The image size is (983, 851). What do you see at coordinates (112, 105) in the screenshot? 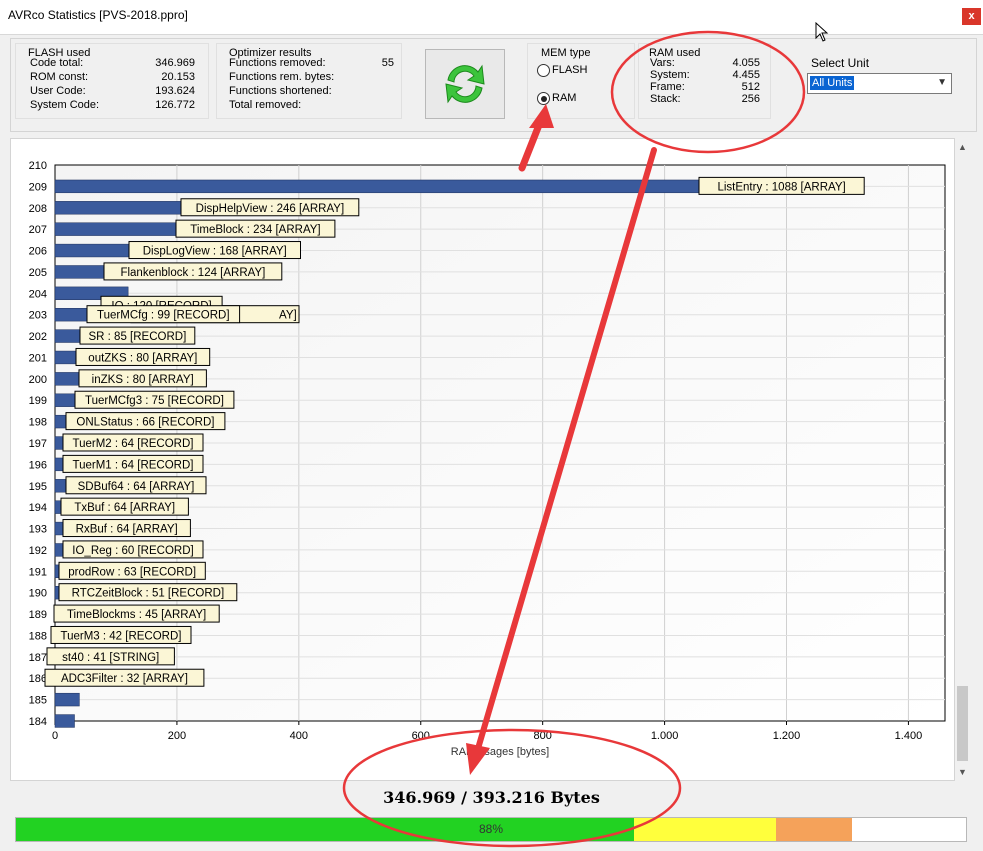
I see `flash-row-system-code: System Code: 126.772` at bounding box center [112, 105].